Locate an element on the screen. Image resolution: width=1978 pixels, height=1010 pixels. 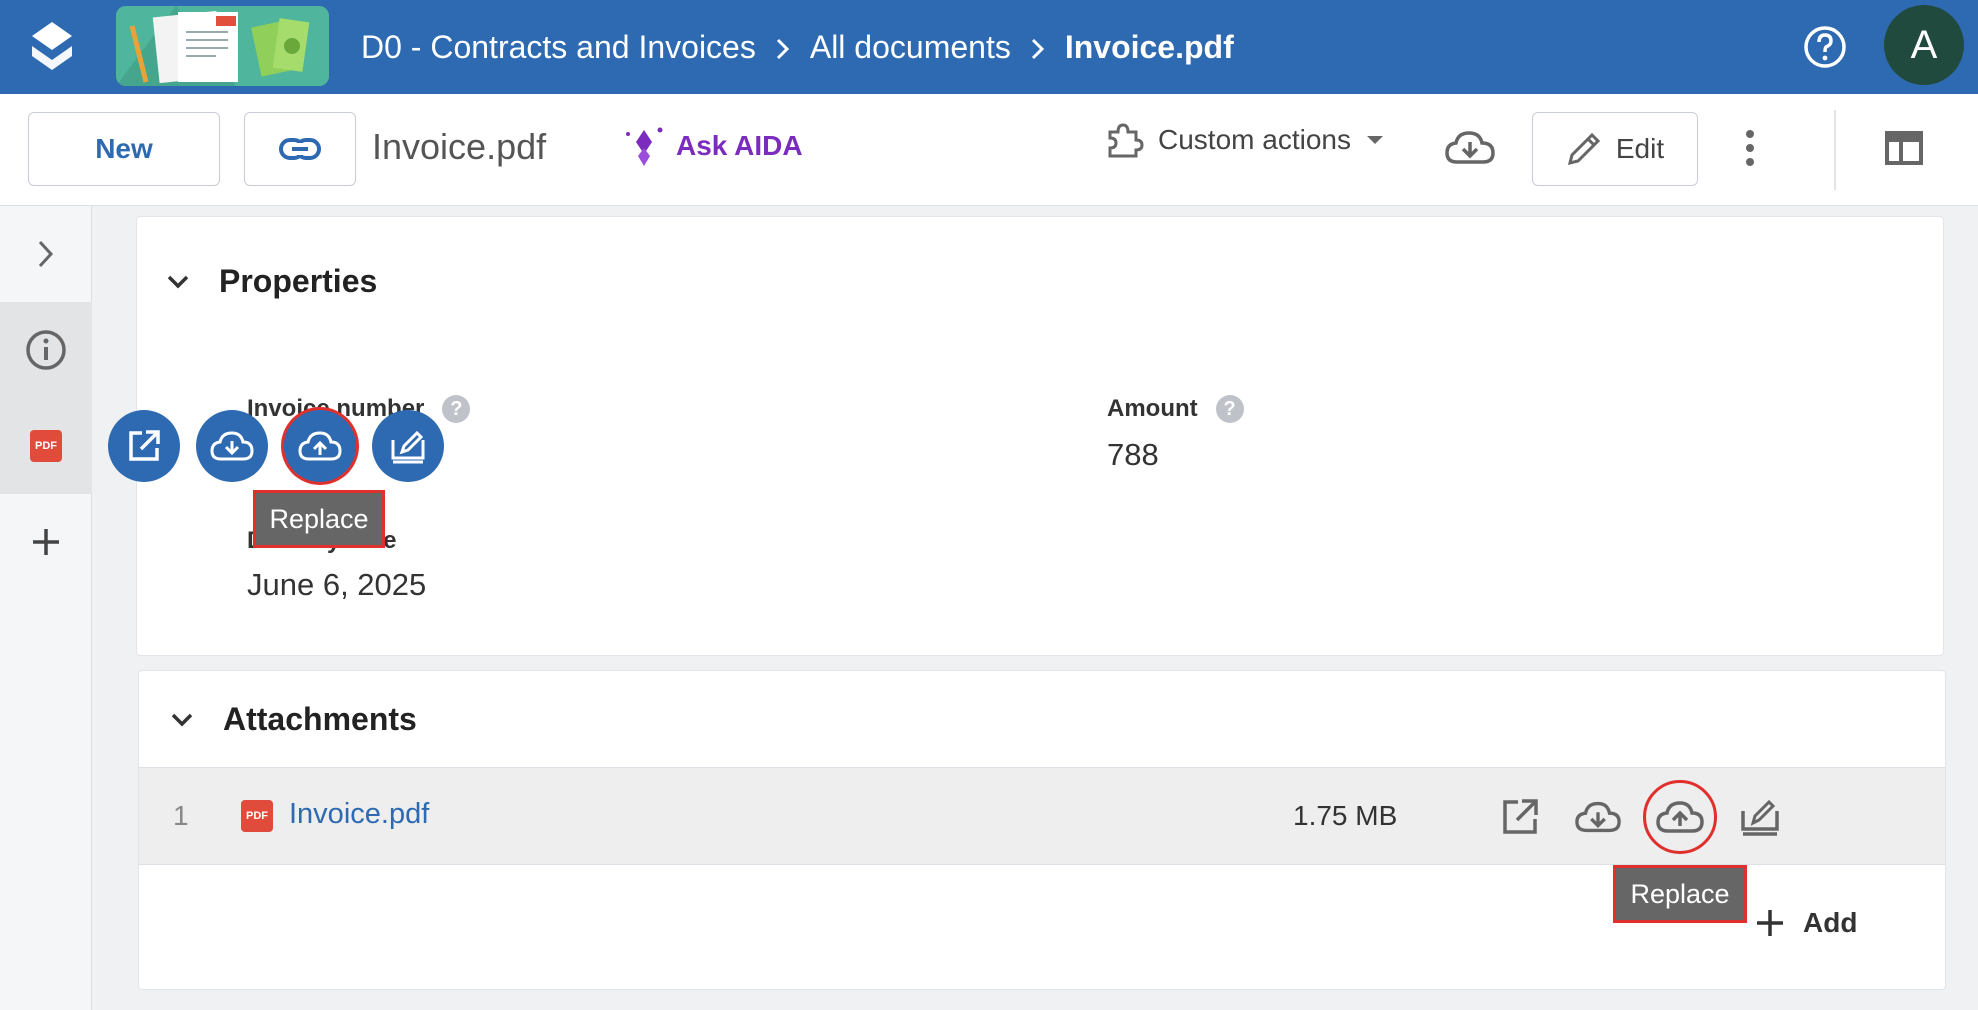
add-label: Add is located at coordinates (1830, 922).